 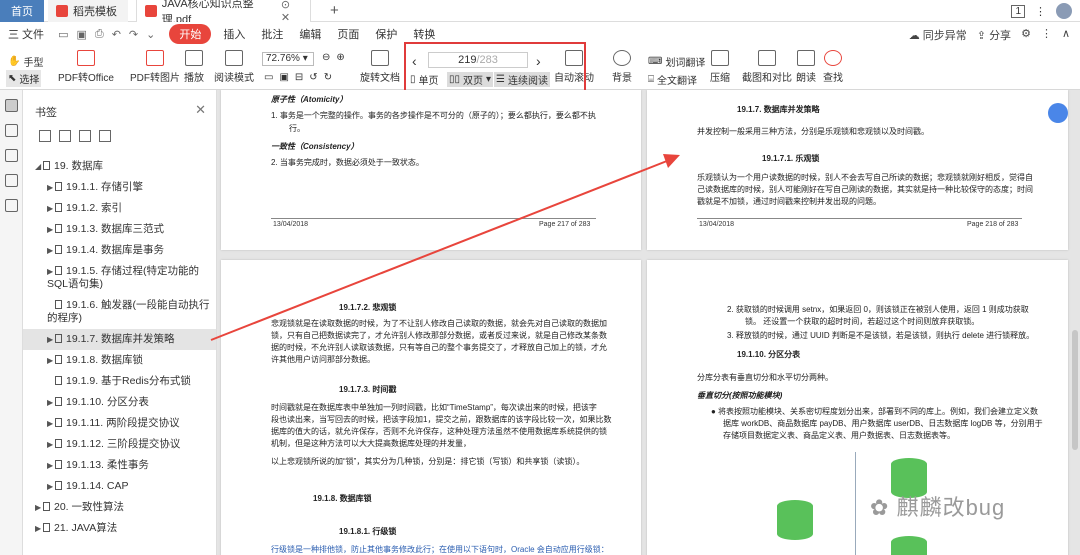 What do you see at coordinates (99, 34) in the screenshot?
I see `print-icon: ⎙` at bounding box center [99, 34].